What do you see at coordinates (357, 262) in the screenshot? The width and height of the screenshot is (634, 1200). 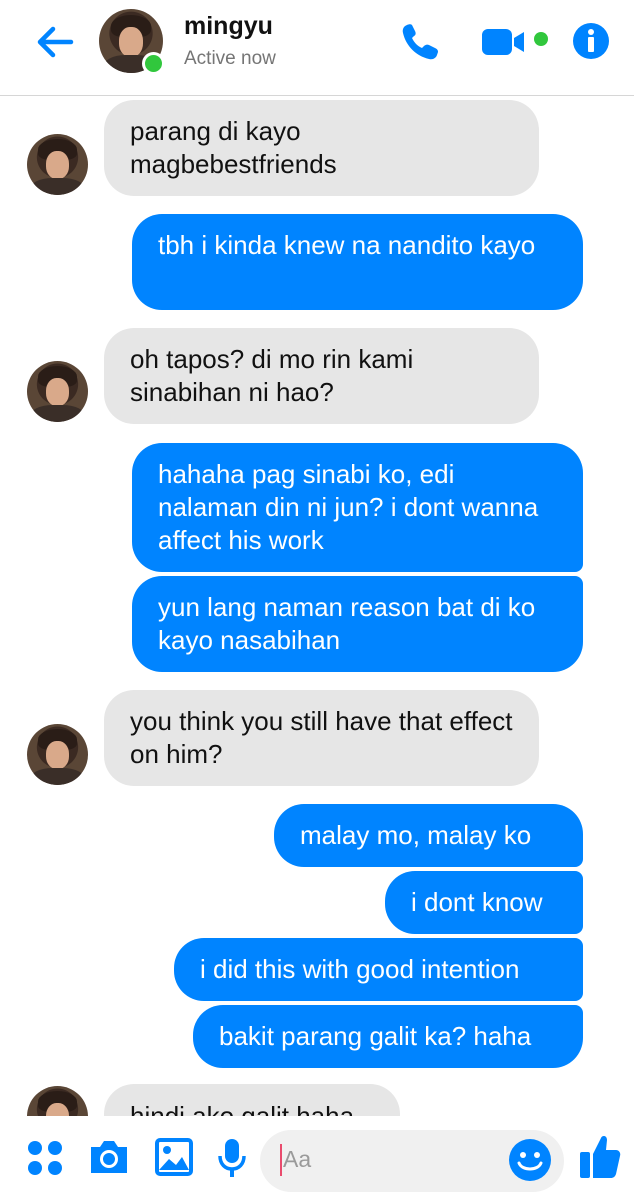 I see `outgoing-message: tbh i kinda knew na nandito kayo` at bounding box center [357, 262].